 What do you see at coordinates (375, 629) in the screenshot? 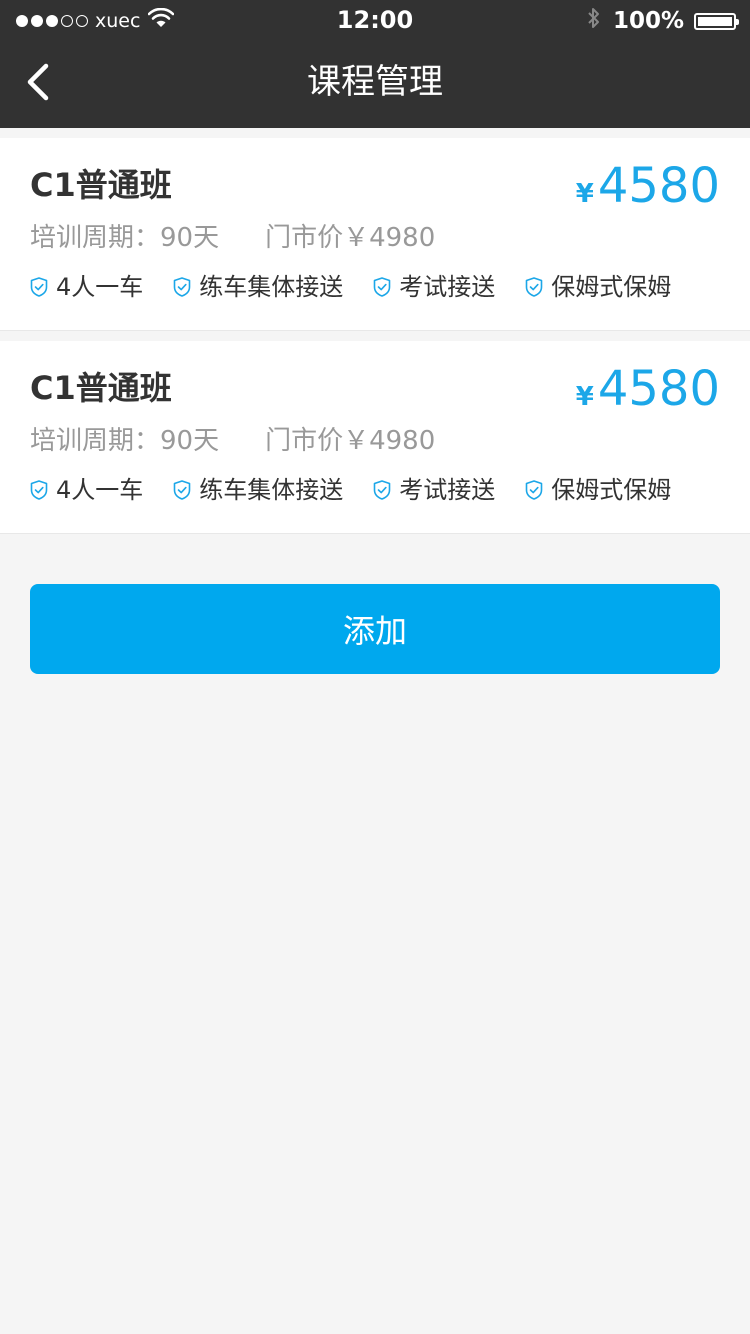
I see `add-button: 添加` at bounding box center [375, 629].